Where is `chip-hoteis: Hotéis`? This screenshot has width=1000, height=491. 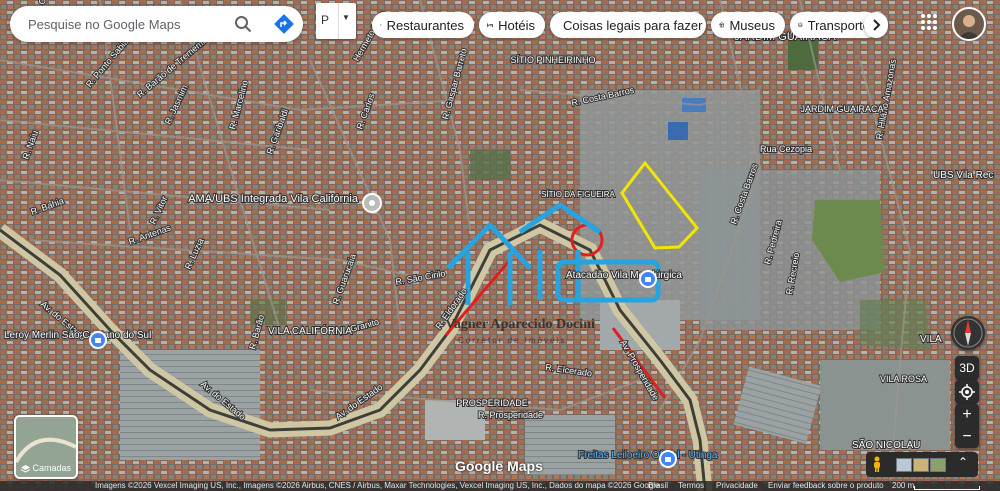 chip-hoteis: Hotéis is located at coordinates (512, 25).